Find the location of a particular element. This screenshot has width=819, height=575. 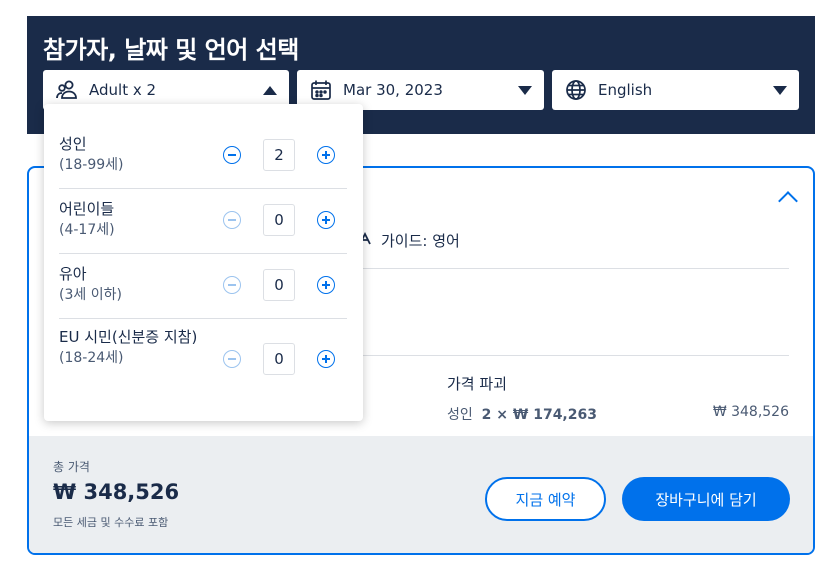

participant-label: 어린이들 (4-17세) is located at coordinates (129, 220).